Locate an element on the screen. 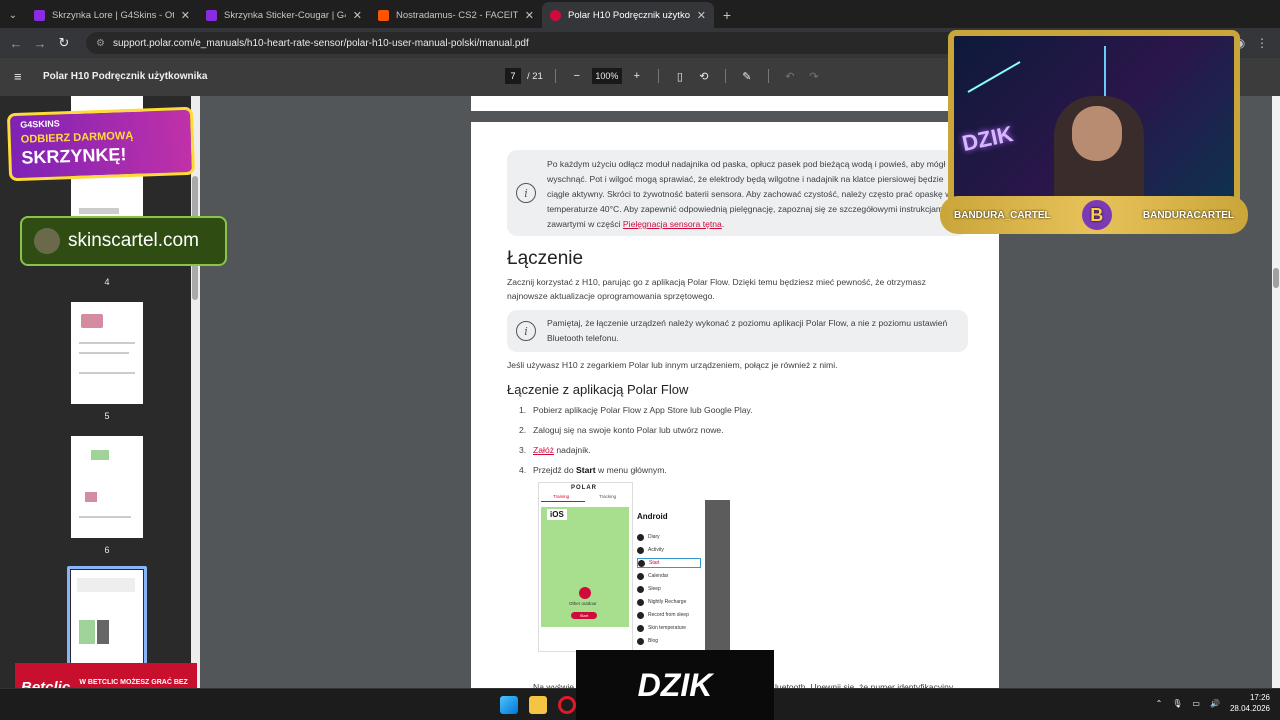 The width and height of the screenshot is (1280, 720). zoom-in-icon: + is located at coordinates (637, 76).